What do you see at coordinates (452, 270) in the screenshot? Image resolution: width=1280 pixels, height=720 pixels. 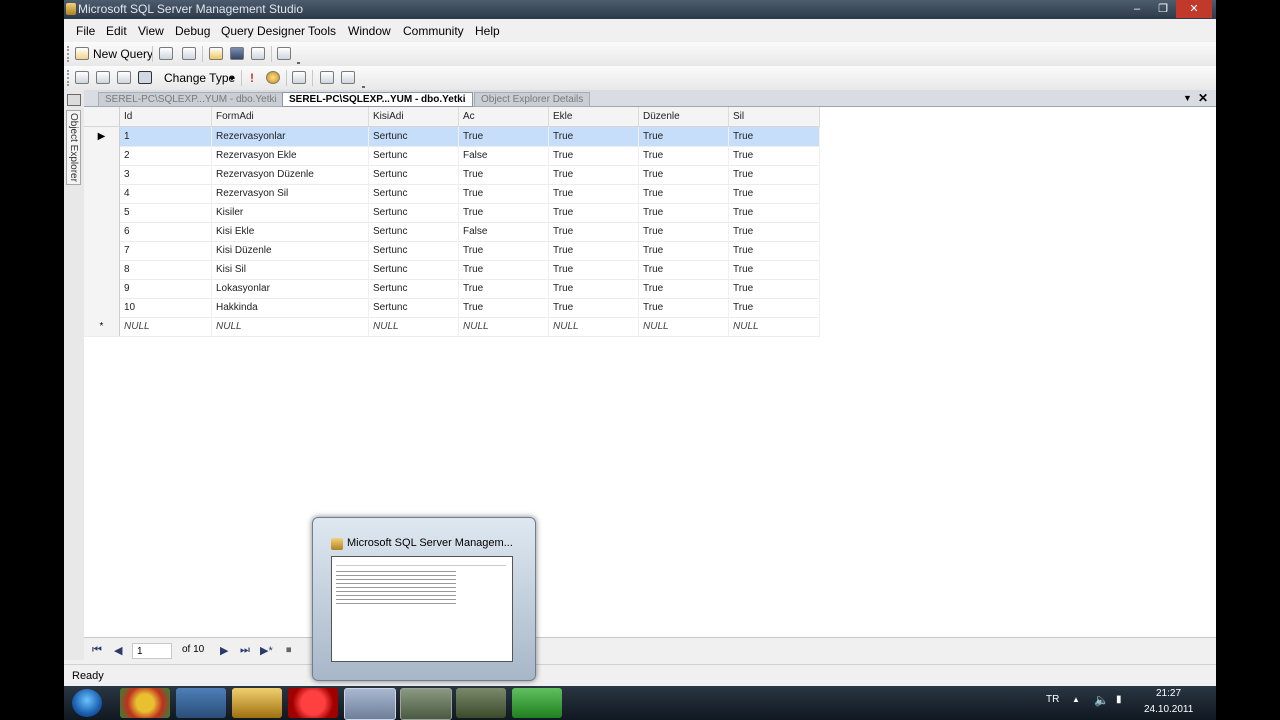 I see `table-row: 8 Kisi Sil Sertunc True True True True` at bounding box center [452, 270].